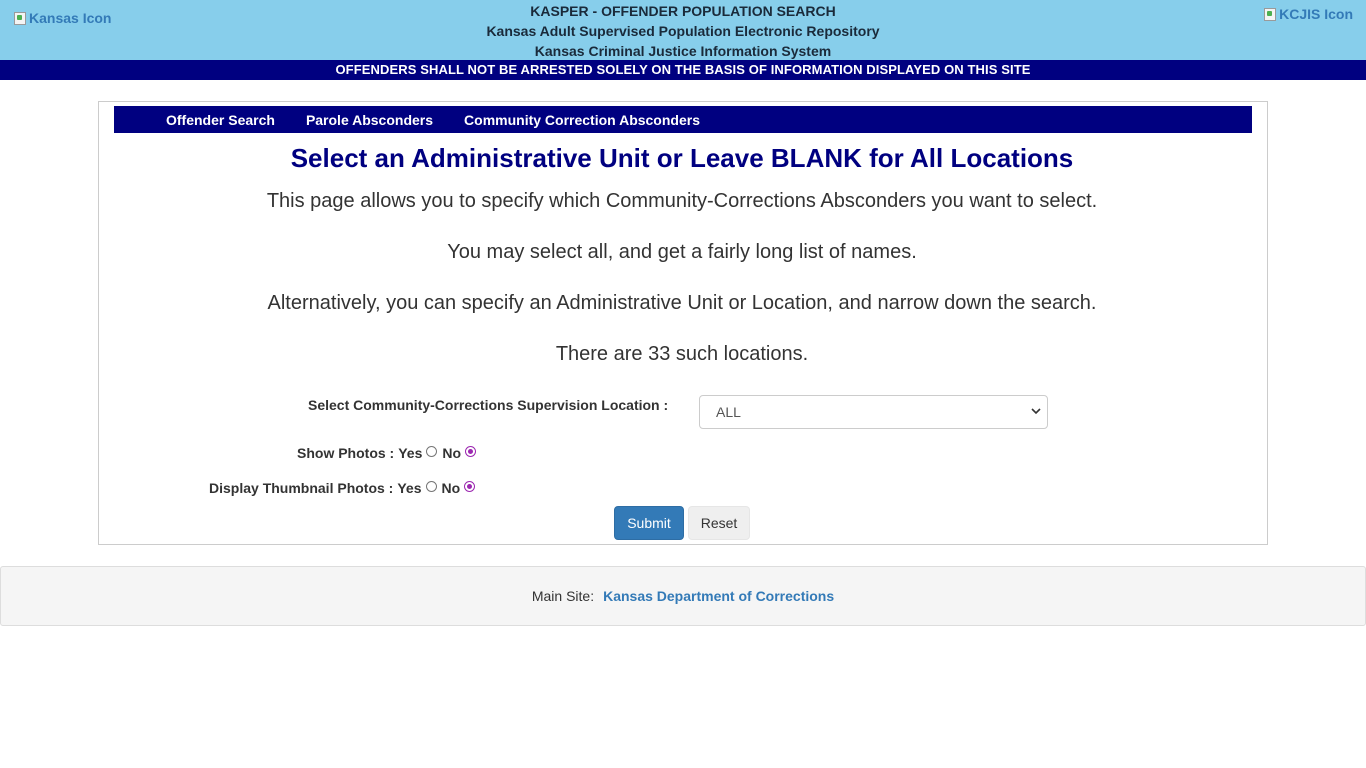  I want to click on thumbnail-no-radio, so click(470, 486).